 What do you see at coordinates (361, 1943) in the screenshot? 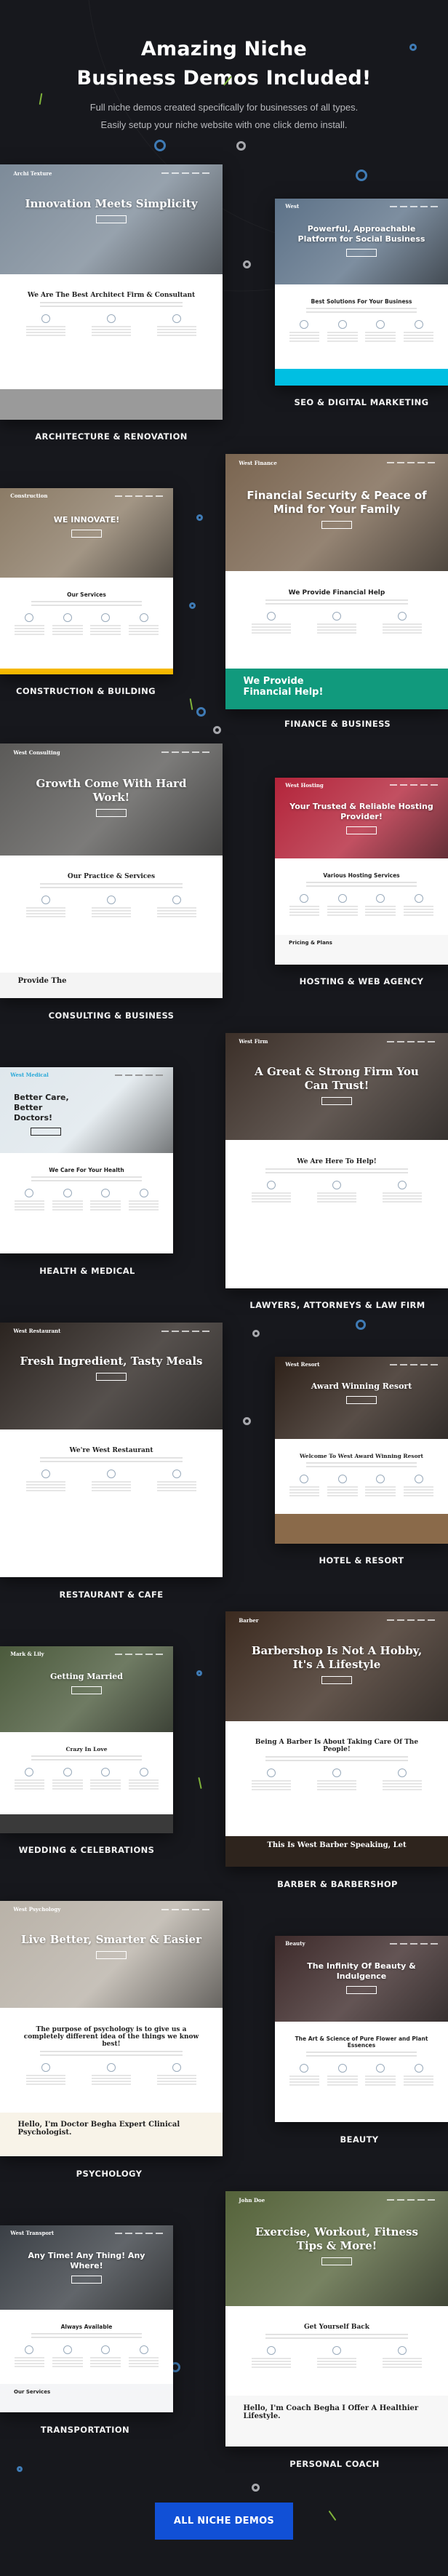
I see `demo-nav-bar: Beauty` at bounding box center [361, 1943].